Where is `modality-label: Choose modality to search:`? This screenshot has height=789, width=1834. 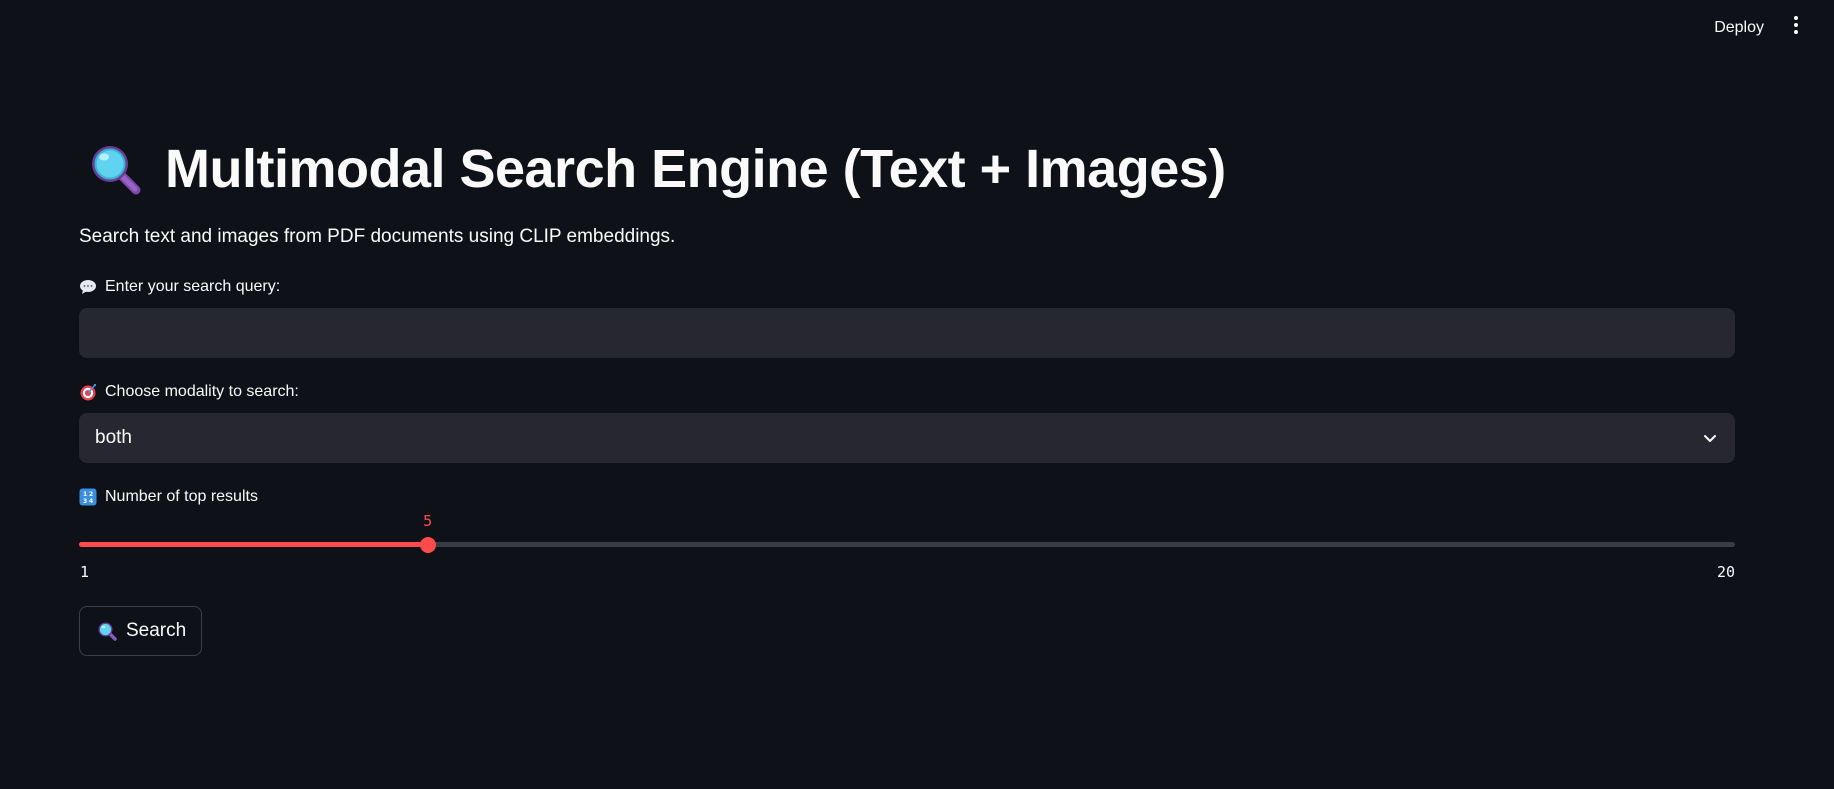
modality-label: Choose modality to search: is located at coordinates (189, 392).